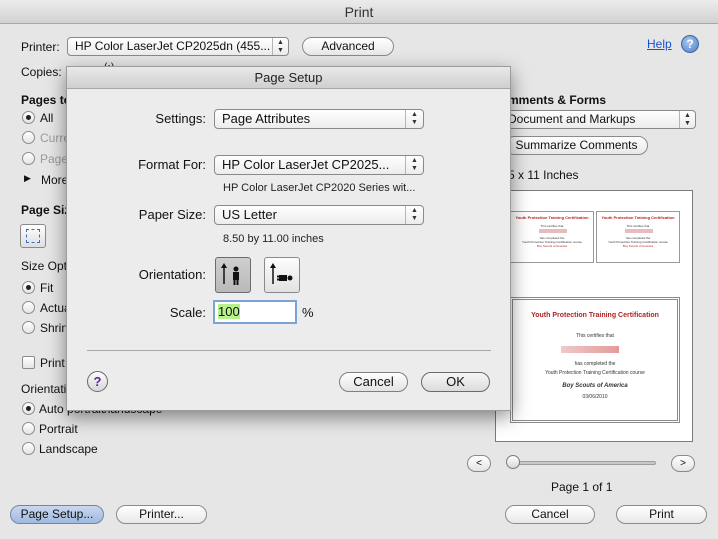 The height and width of the screenshot is (539, 718). I want to click on print-button: Print, so click(661, 514).